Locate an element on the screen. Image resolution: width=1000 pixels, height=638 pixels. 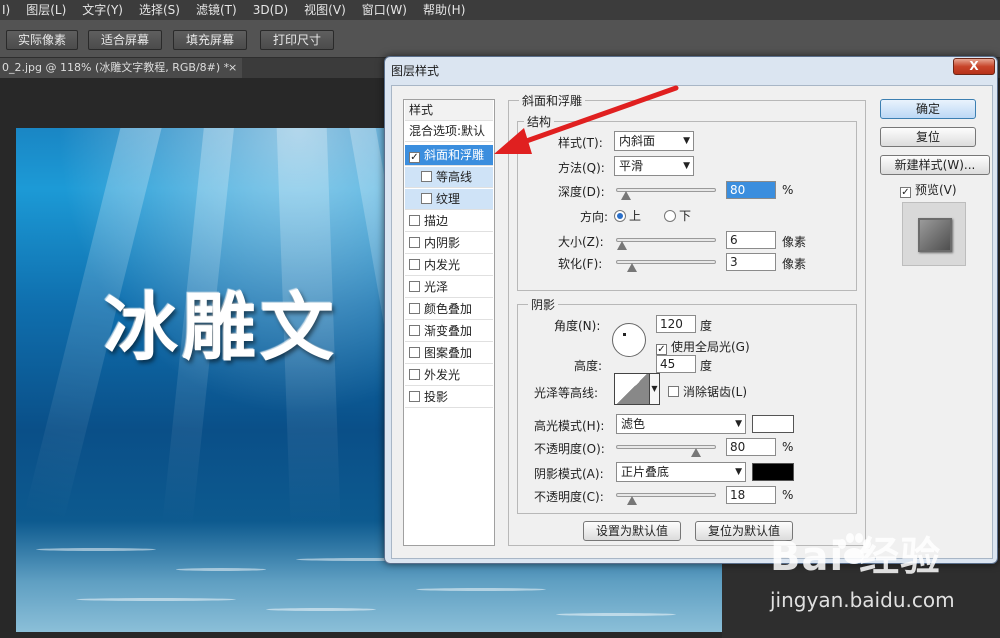
baidu-watermark: Bai 经验 jingyan.baidu.com is located at coordinates (868, 579).